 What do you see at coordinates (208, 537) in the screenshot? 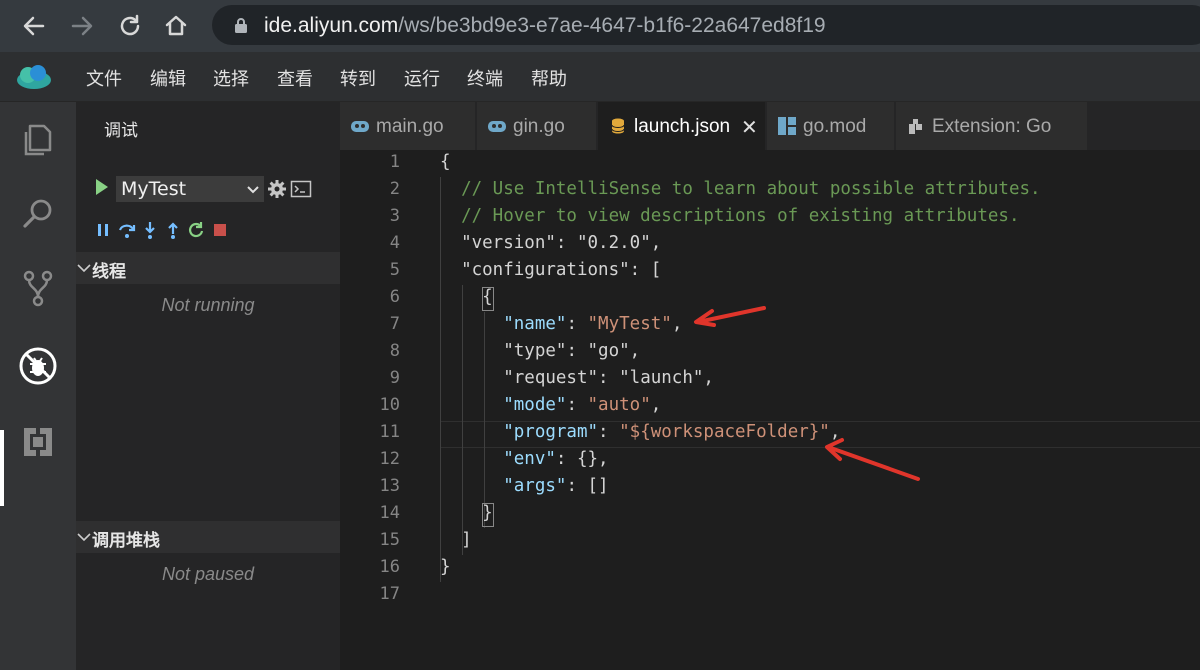
I see `callstack-section-header: 调用堆栈` at bounding box center [208, 537].